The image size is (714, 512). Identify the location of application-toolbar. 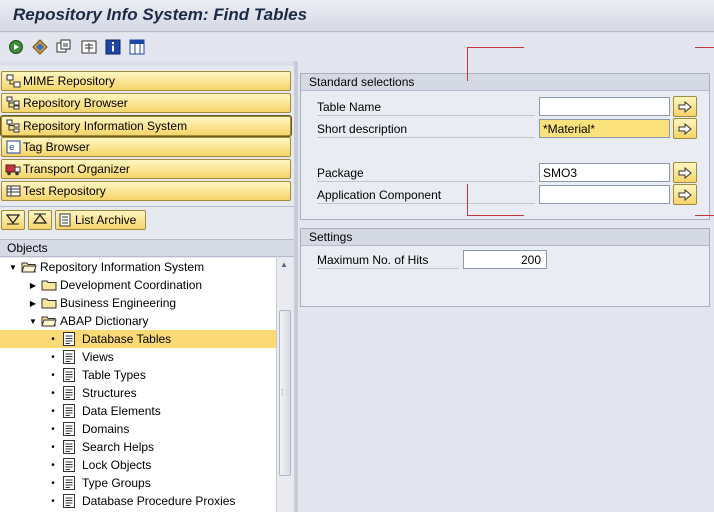
(357, 47).